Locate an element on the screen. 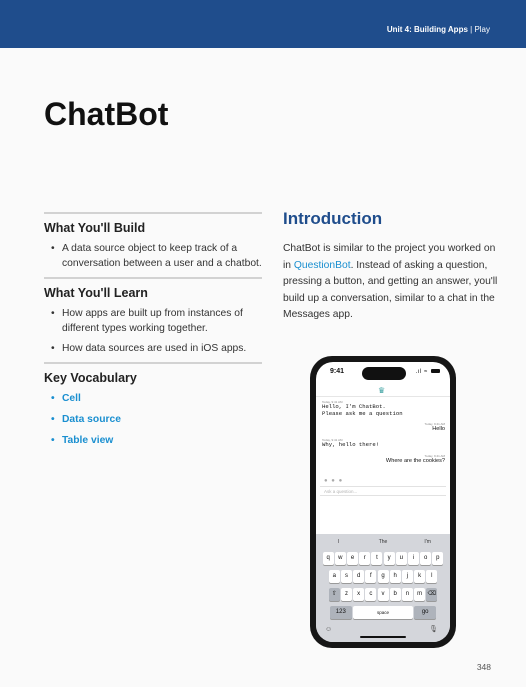 This screenshot has width=526, height=687. shift-key: ⇧ is located at coordinates (334, 594).